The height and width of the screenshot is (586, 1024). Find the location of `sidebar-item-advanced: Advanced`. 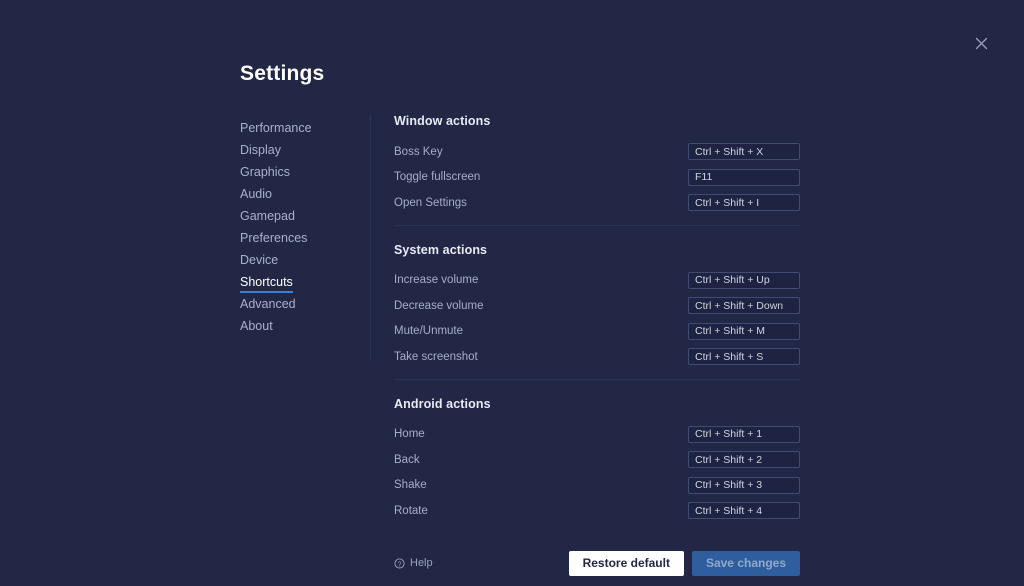

sidebar-item-advanced: Advanced is located at coordinates (268, 306).